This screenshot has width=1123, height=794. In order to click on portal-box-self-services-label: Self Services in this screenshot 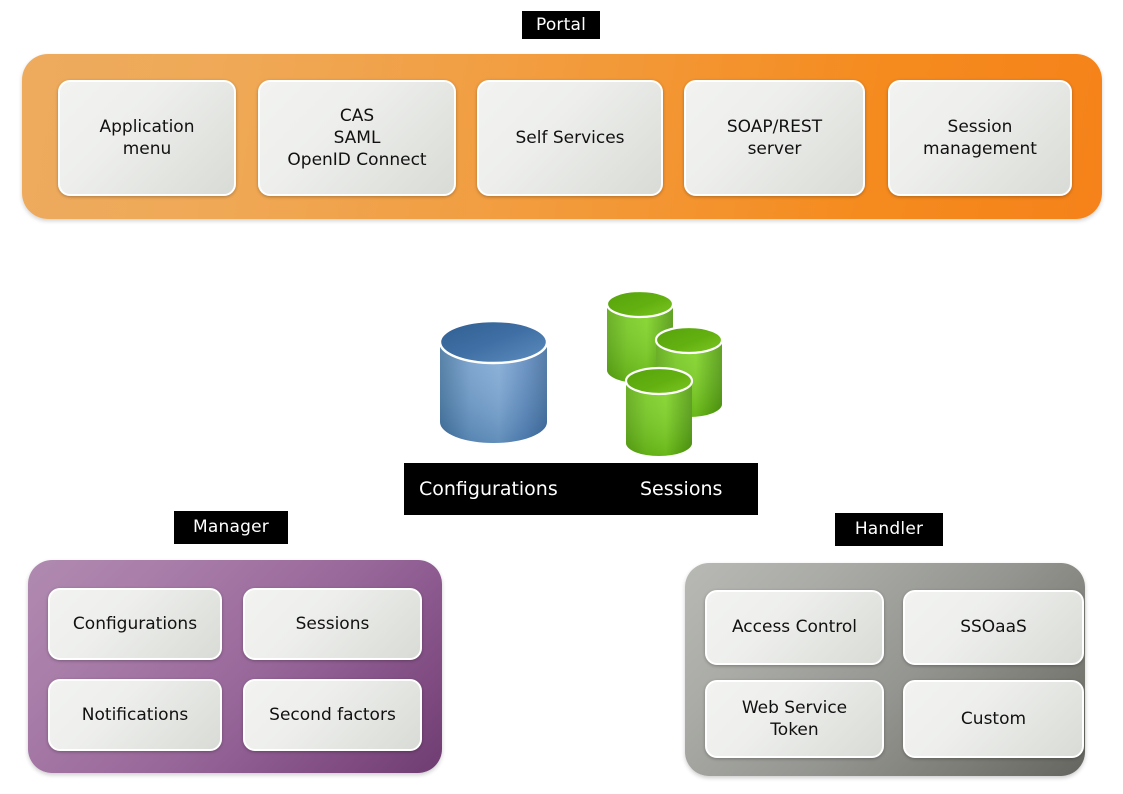, I will do `click(570, 137)`.